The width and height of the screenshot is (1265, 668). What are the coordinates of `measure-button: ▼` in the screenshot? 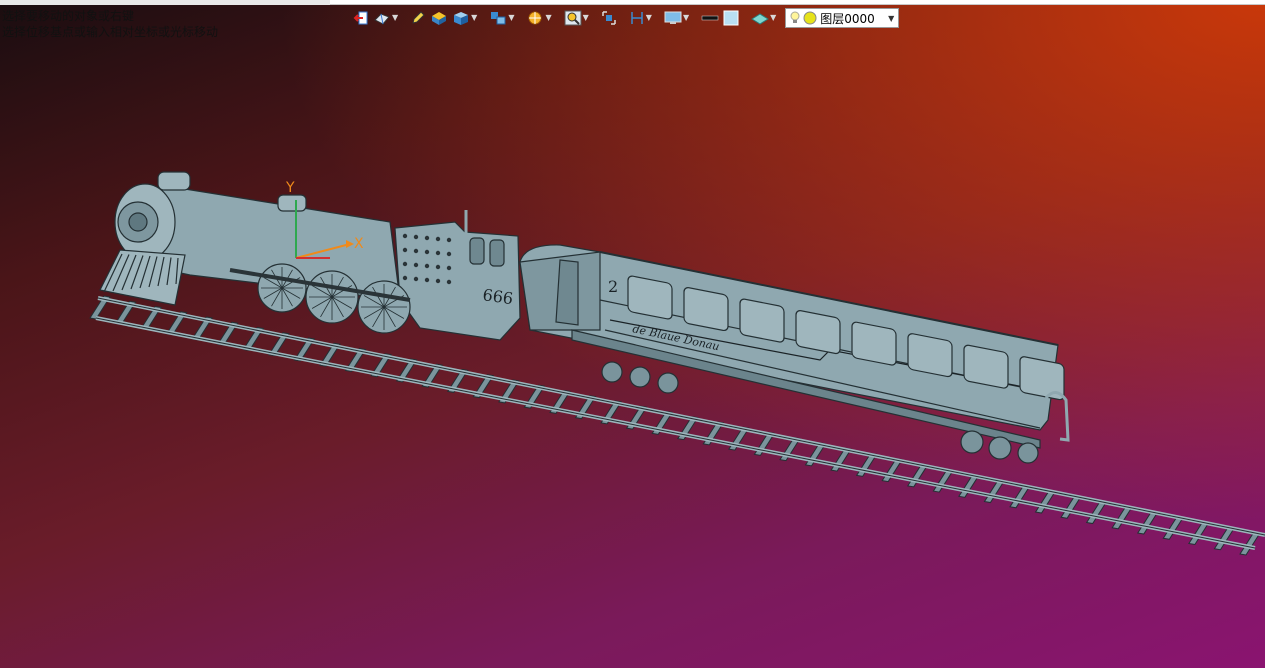 It's located at (640, 18).